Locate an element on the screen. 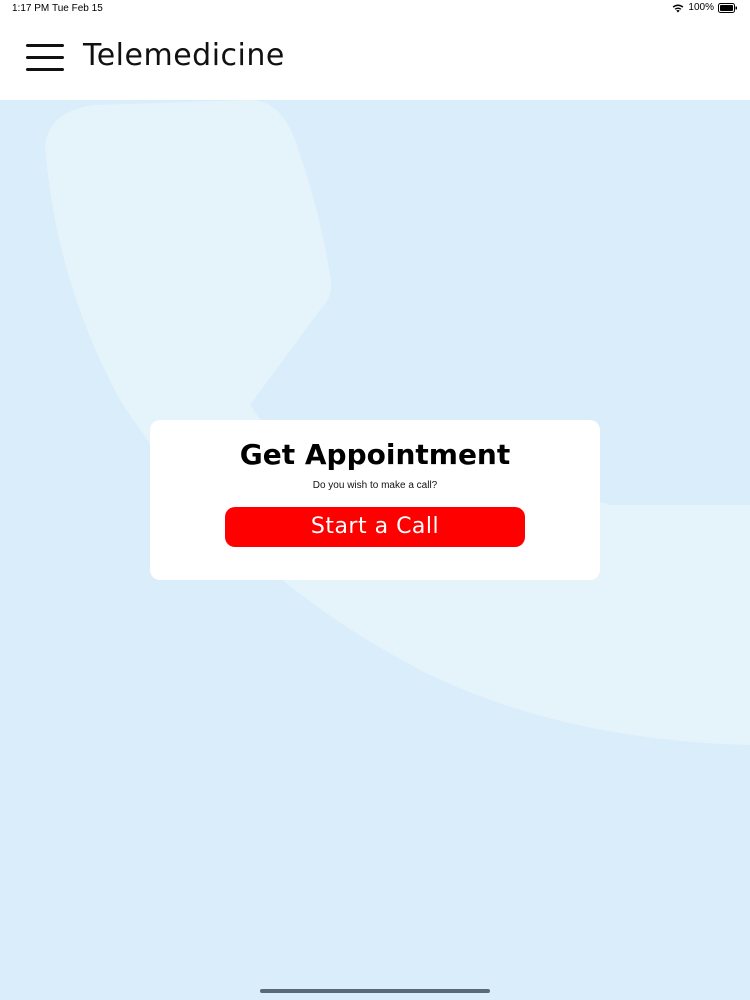  status-time: 1:17 PM is located at coordinates (31, 8).